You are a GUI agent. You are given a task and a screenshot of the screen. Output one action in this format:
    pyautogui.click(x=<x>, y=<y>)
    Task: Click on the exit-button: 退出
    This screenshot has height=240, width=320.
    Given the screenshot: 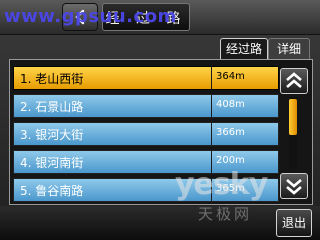 What is the action you would take?
    pyautogui.click(x=294, y=223)
    